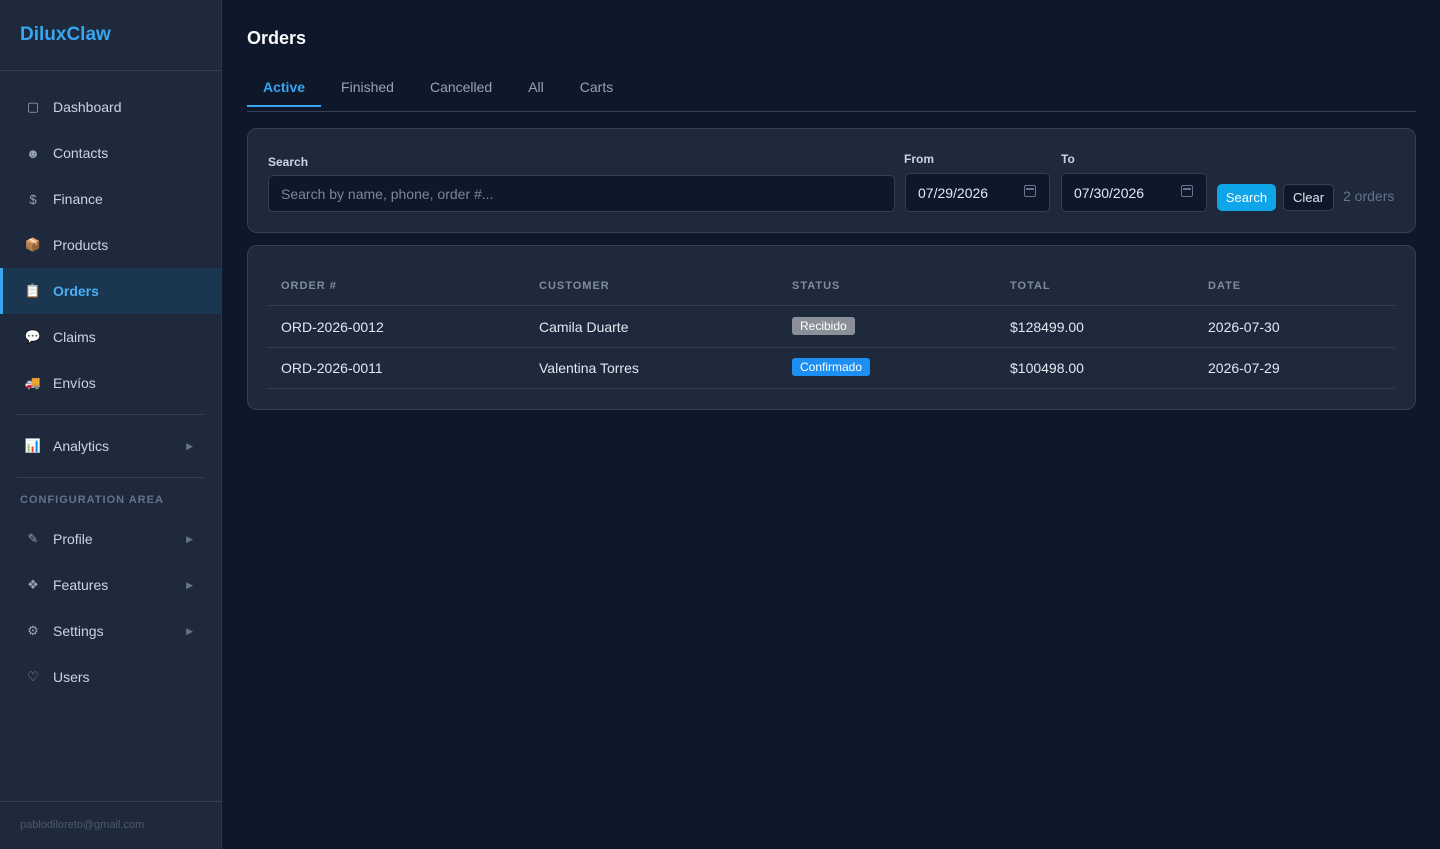 This screenshot has width=1440, height=849. I want to click on sidebar-item-profile: ✎ Profile ▶, so click(110, 539).